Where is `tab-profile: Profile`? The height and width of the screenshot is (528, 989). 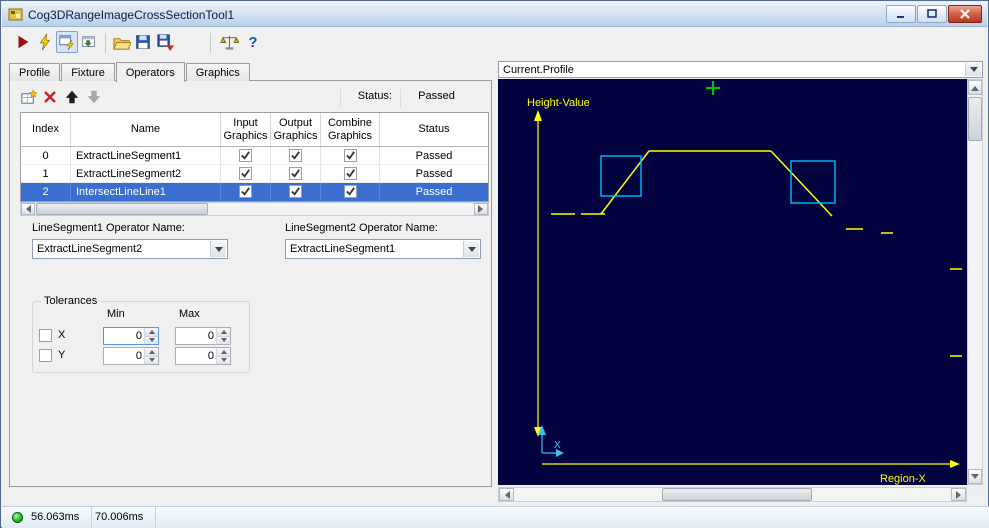
tab-profile: Profile is located at coordinates (35, 72).